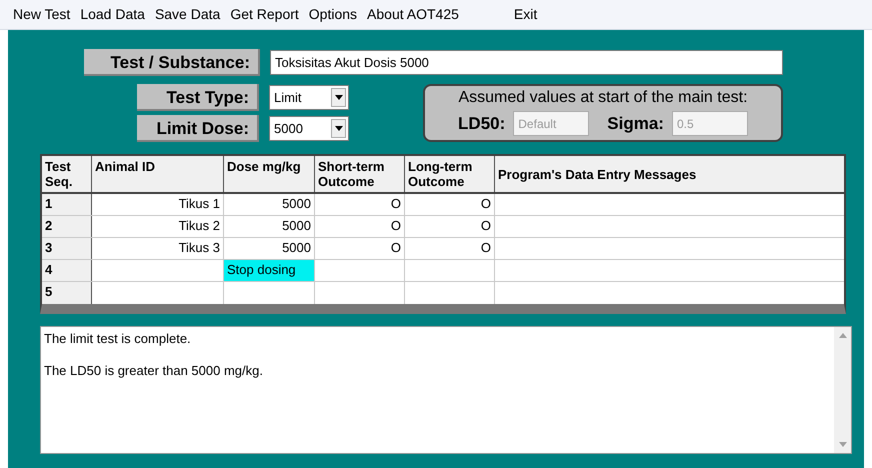 This screenshot has height=468, width=872. Describe the element at coordinates (635, 124) in the screenshot. I see `field-label: Sigma:` at that location.